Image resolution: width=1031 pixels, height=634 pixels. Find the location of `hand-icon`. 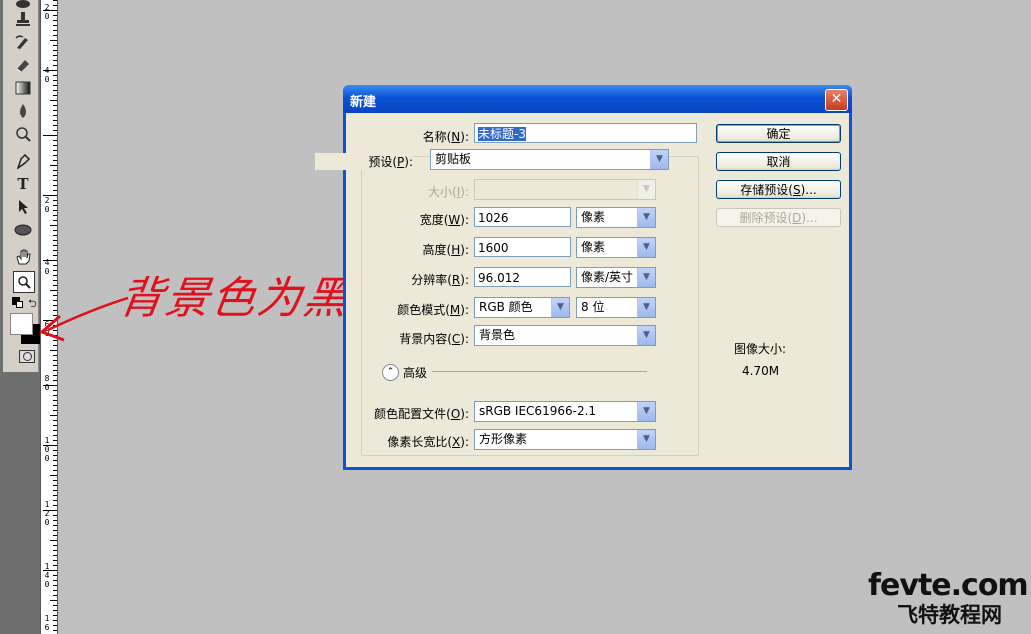

hand-icon is located at coordinates (23, 257).